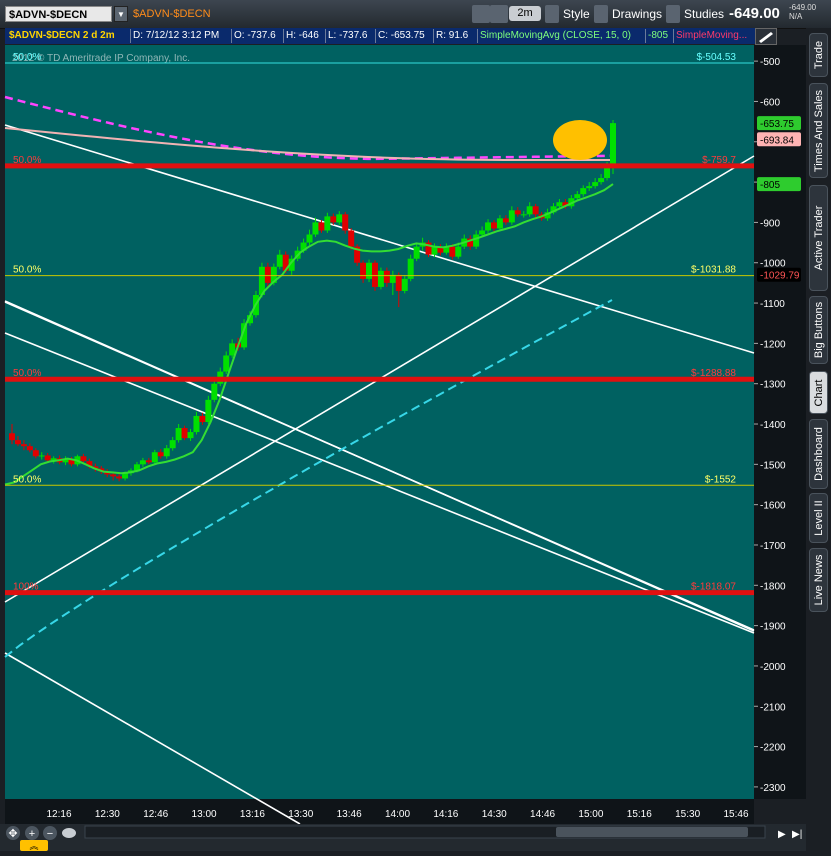 The width and height of the screenshot is (831, 856). I want to click on scroll-right-icon: ▶, so click(782, 834).